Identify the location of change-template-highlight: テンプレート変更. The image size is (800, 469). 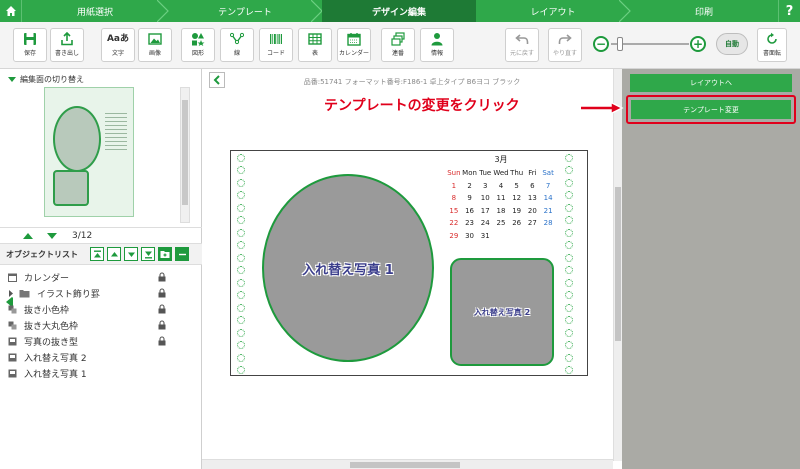
(711, 109).